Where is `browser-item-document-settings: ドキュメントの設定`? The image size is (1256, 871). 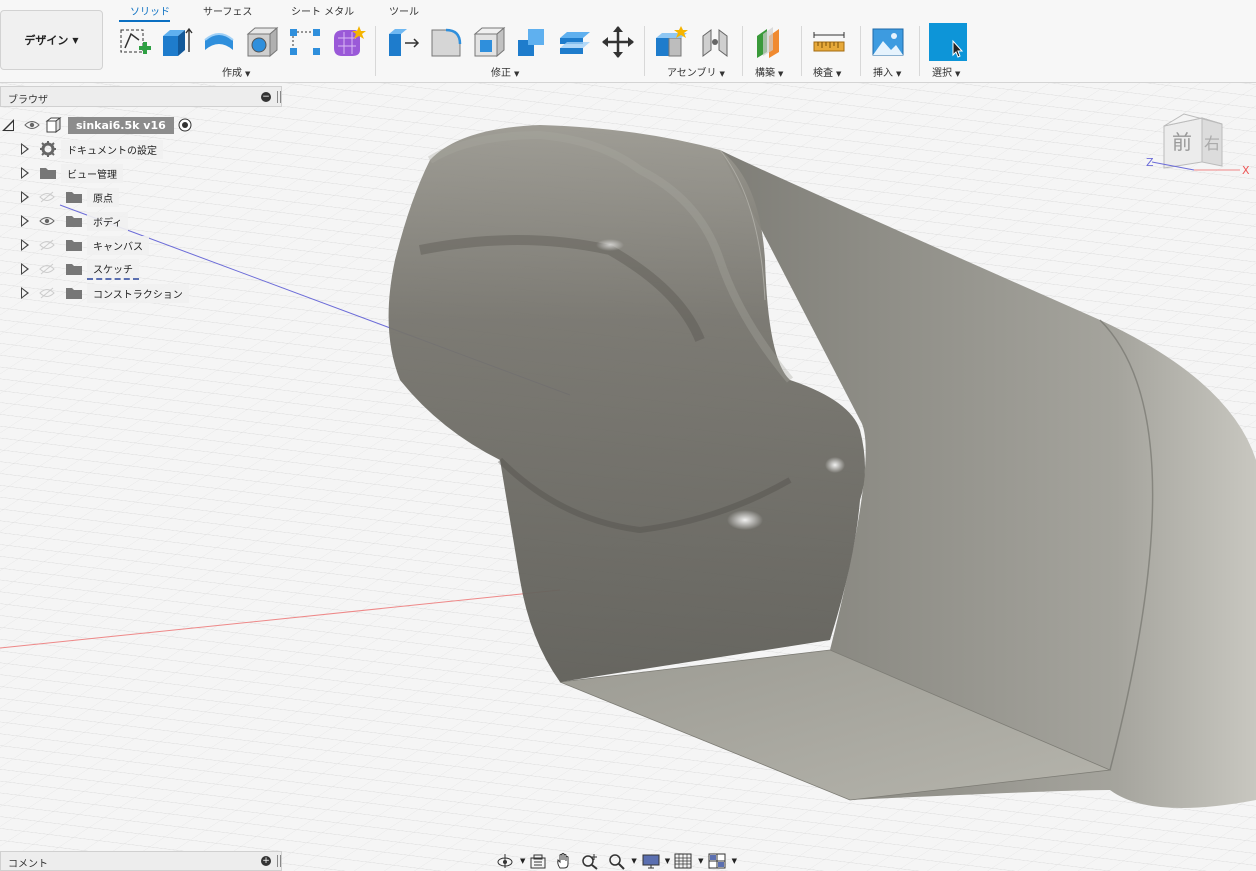
browser-item-document-settings: ドキュメントの設定 is located at coordinates (92, 149).